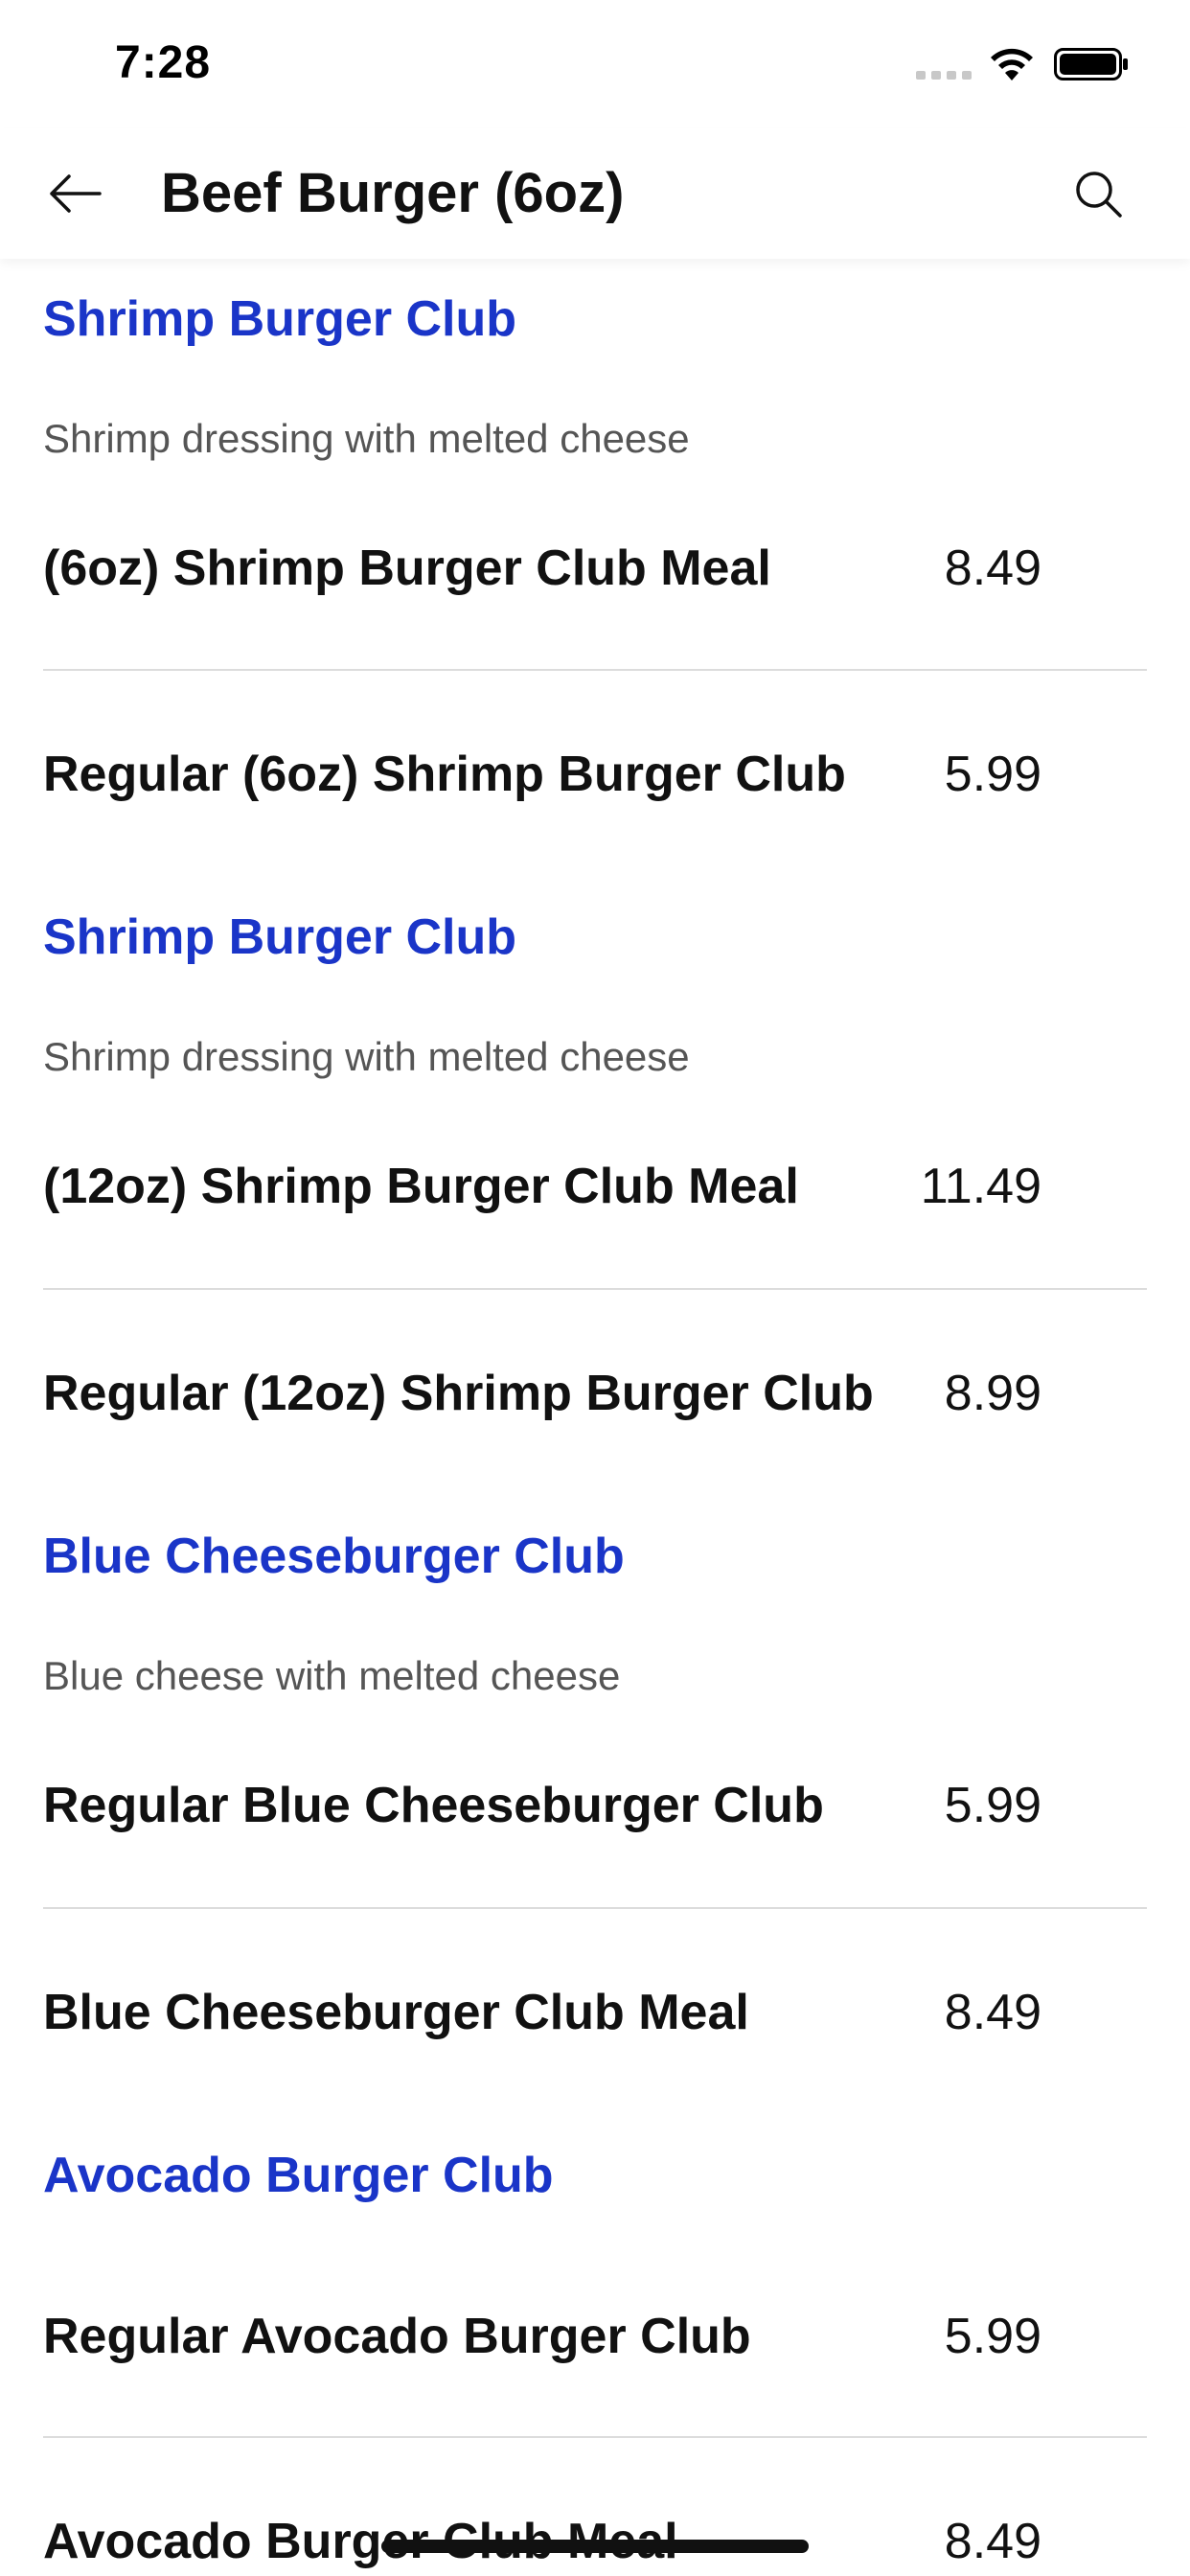 The width and height of the screenshot is (1190, 2576). I want to click on status-time: 7:28, so click(163, 63).